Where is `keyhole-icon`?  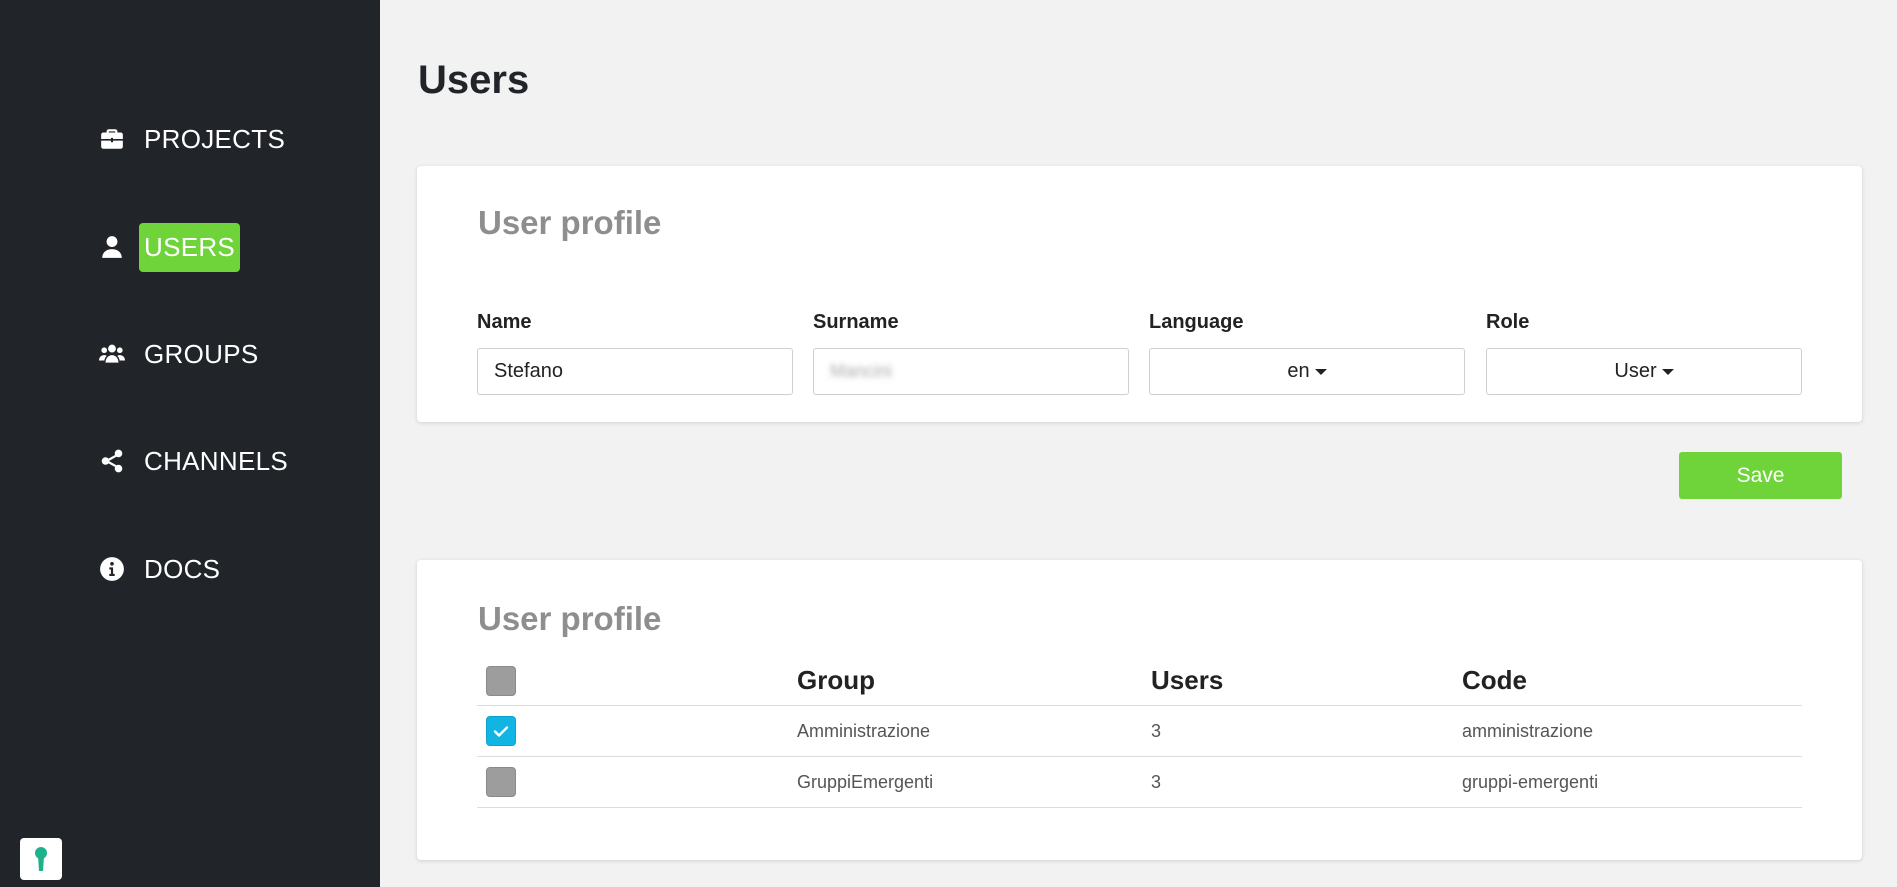 keyhole-icon is located at coordinates (41, 859).